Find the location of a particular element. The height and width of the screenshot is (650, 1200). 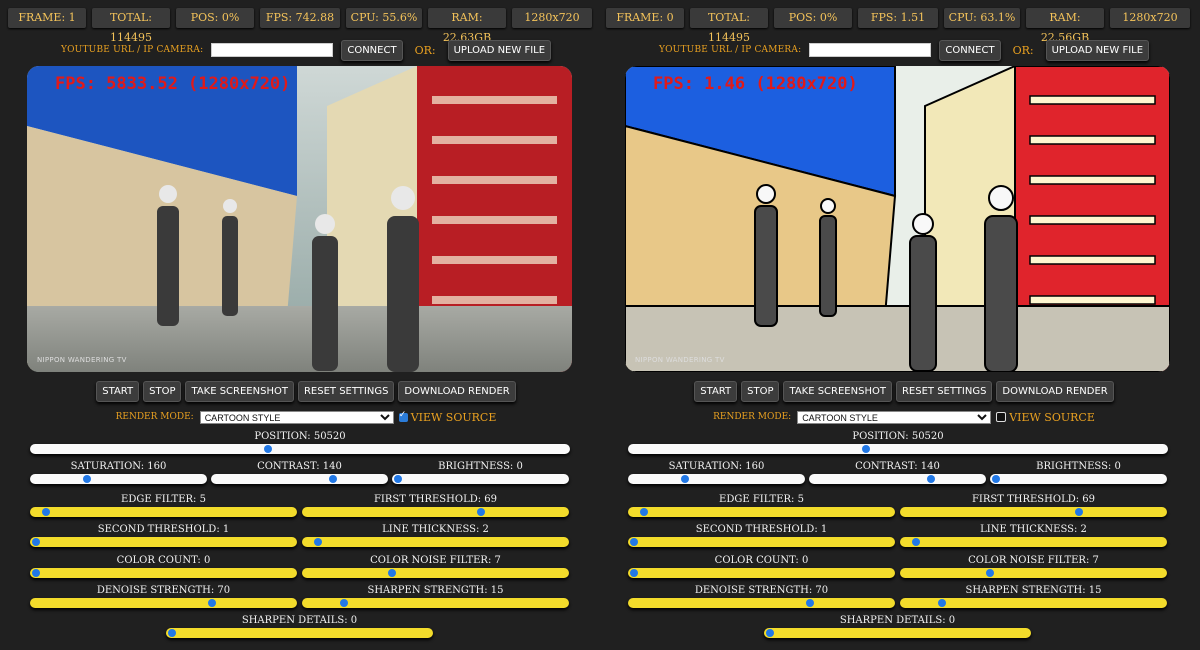

line-thickness-label: LINE THICKNESS: 2 is located at coordinates (435, 529).